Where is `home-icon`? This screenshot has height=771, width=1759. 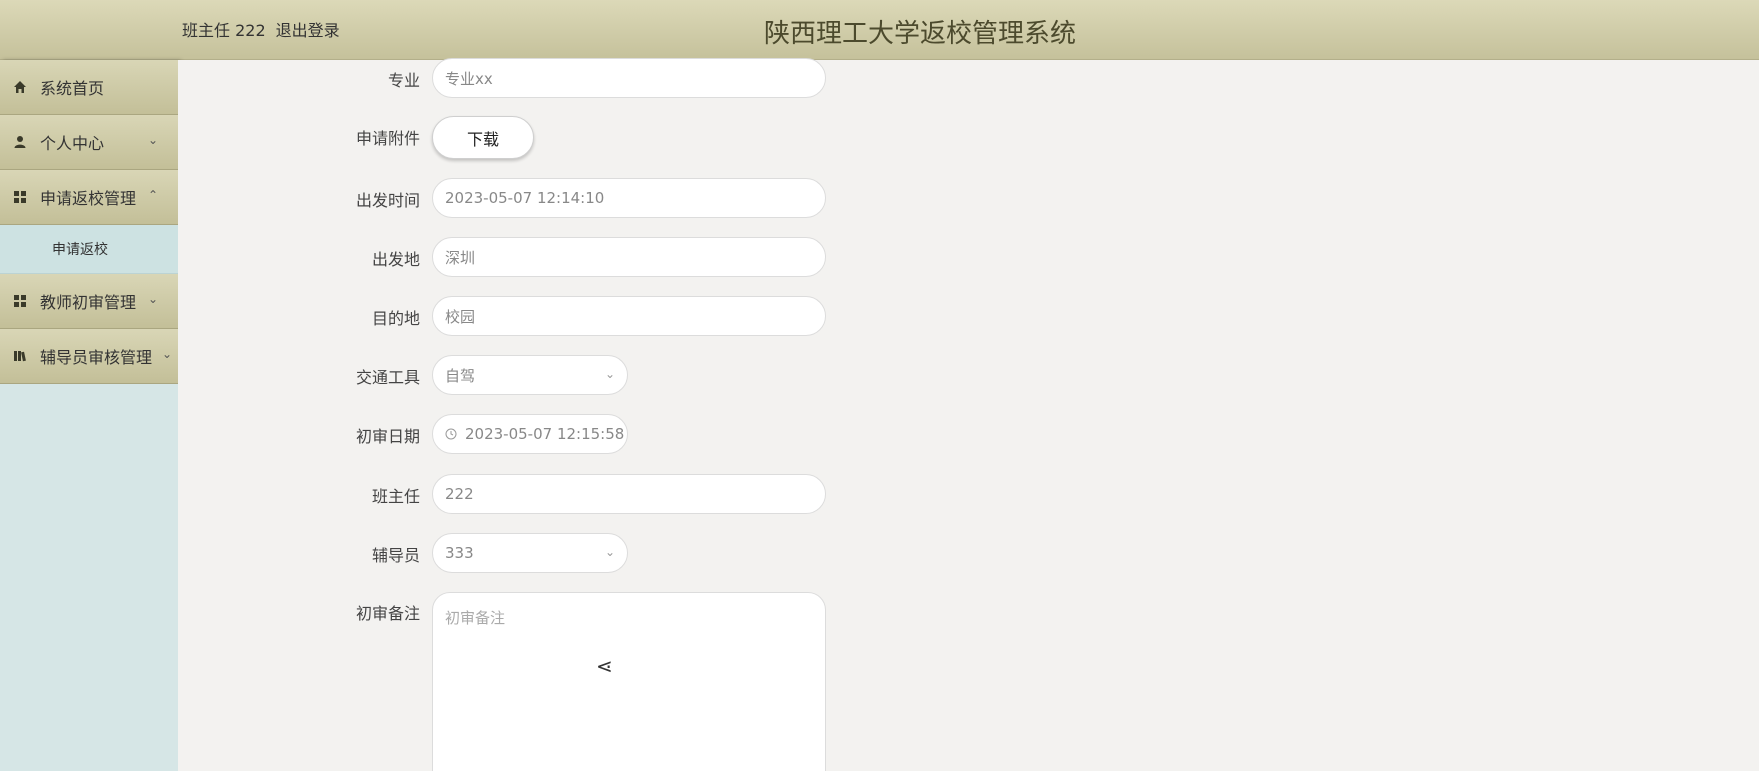 home-icon is located at coordinates (20, 87).